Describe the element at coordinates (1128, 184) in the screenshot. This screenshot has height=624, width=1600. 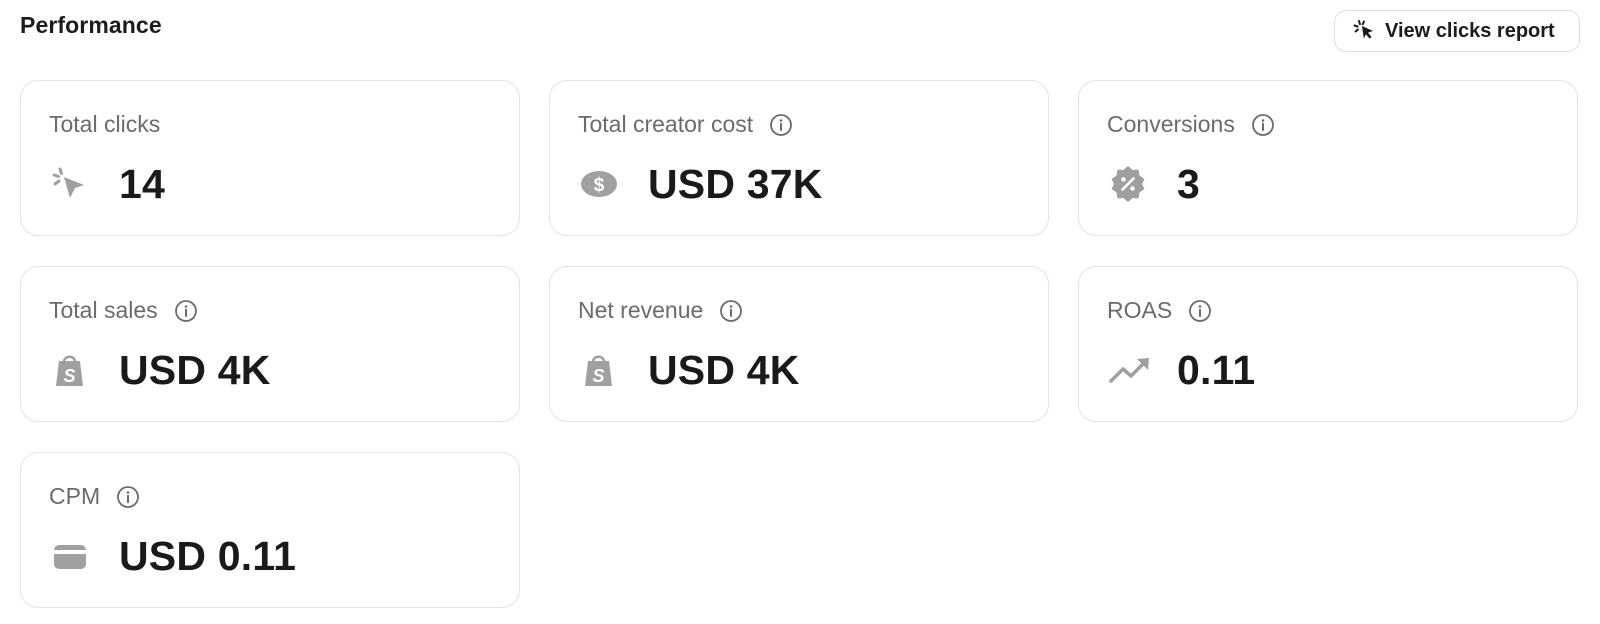
I see `discount-badge-icon` at that location.